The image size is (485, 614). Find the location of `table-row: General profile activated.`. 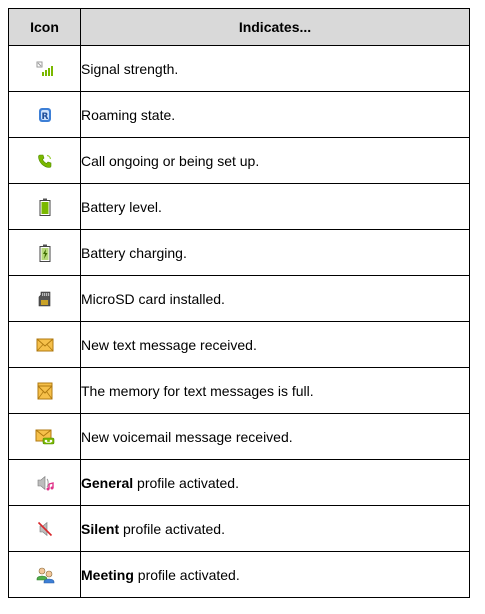

table-row: General profile activated. is located at coordinates (239, 482).